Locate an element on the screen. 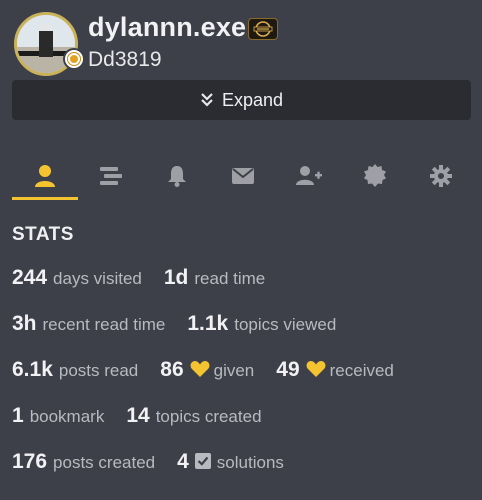 Image resolution: width=482 pixels, height=500 pixels. stats-row: 3h recent read time 1.1k topics viewed is located at coordinates (185, 327).